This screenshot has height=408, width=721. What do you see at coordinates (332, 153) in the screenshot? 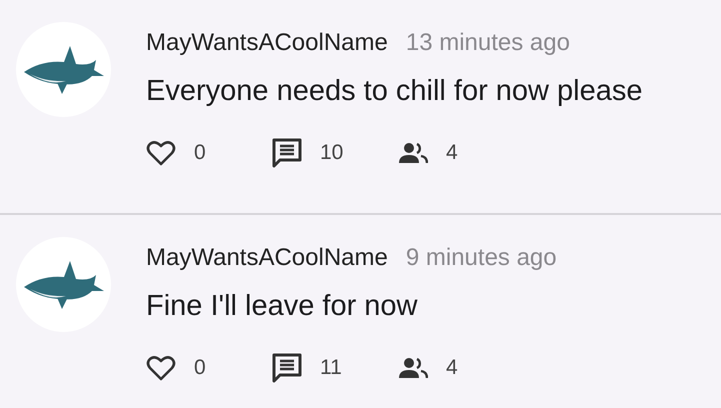
I see `comment-count: 10` at bounding box center [332, 153].